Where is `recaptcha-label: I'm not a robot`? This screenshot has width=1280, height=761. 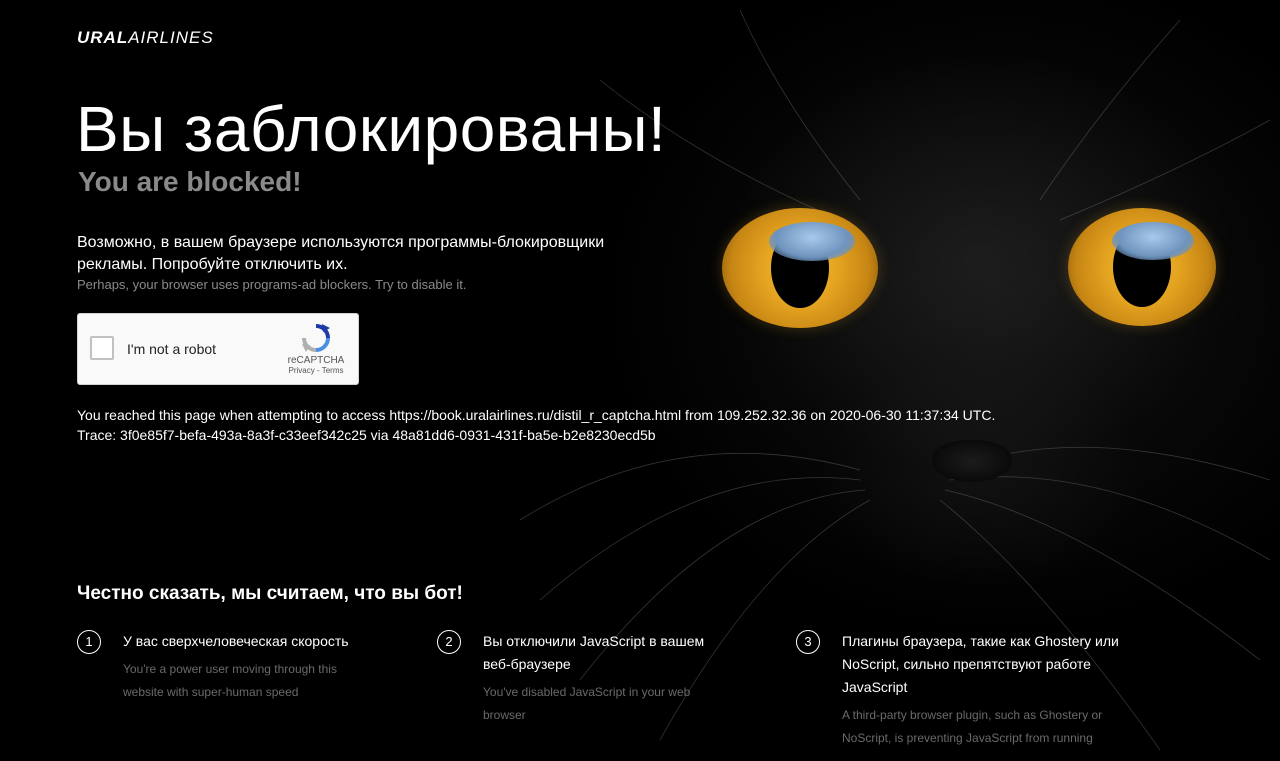
recaptcha-label: I'm not a robot is located at coordinates (172, 349).